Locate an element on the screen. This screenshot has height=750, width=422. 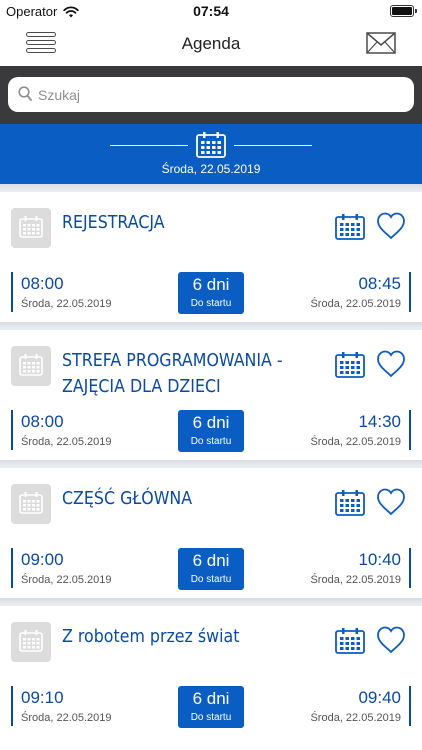
search-field is located at coordinates (211, 94).